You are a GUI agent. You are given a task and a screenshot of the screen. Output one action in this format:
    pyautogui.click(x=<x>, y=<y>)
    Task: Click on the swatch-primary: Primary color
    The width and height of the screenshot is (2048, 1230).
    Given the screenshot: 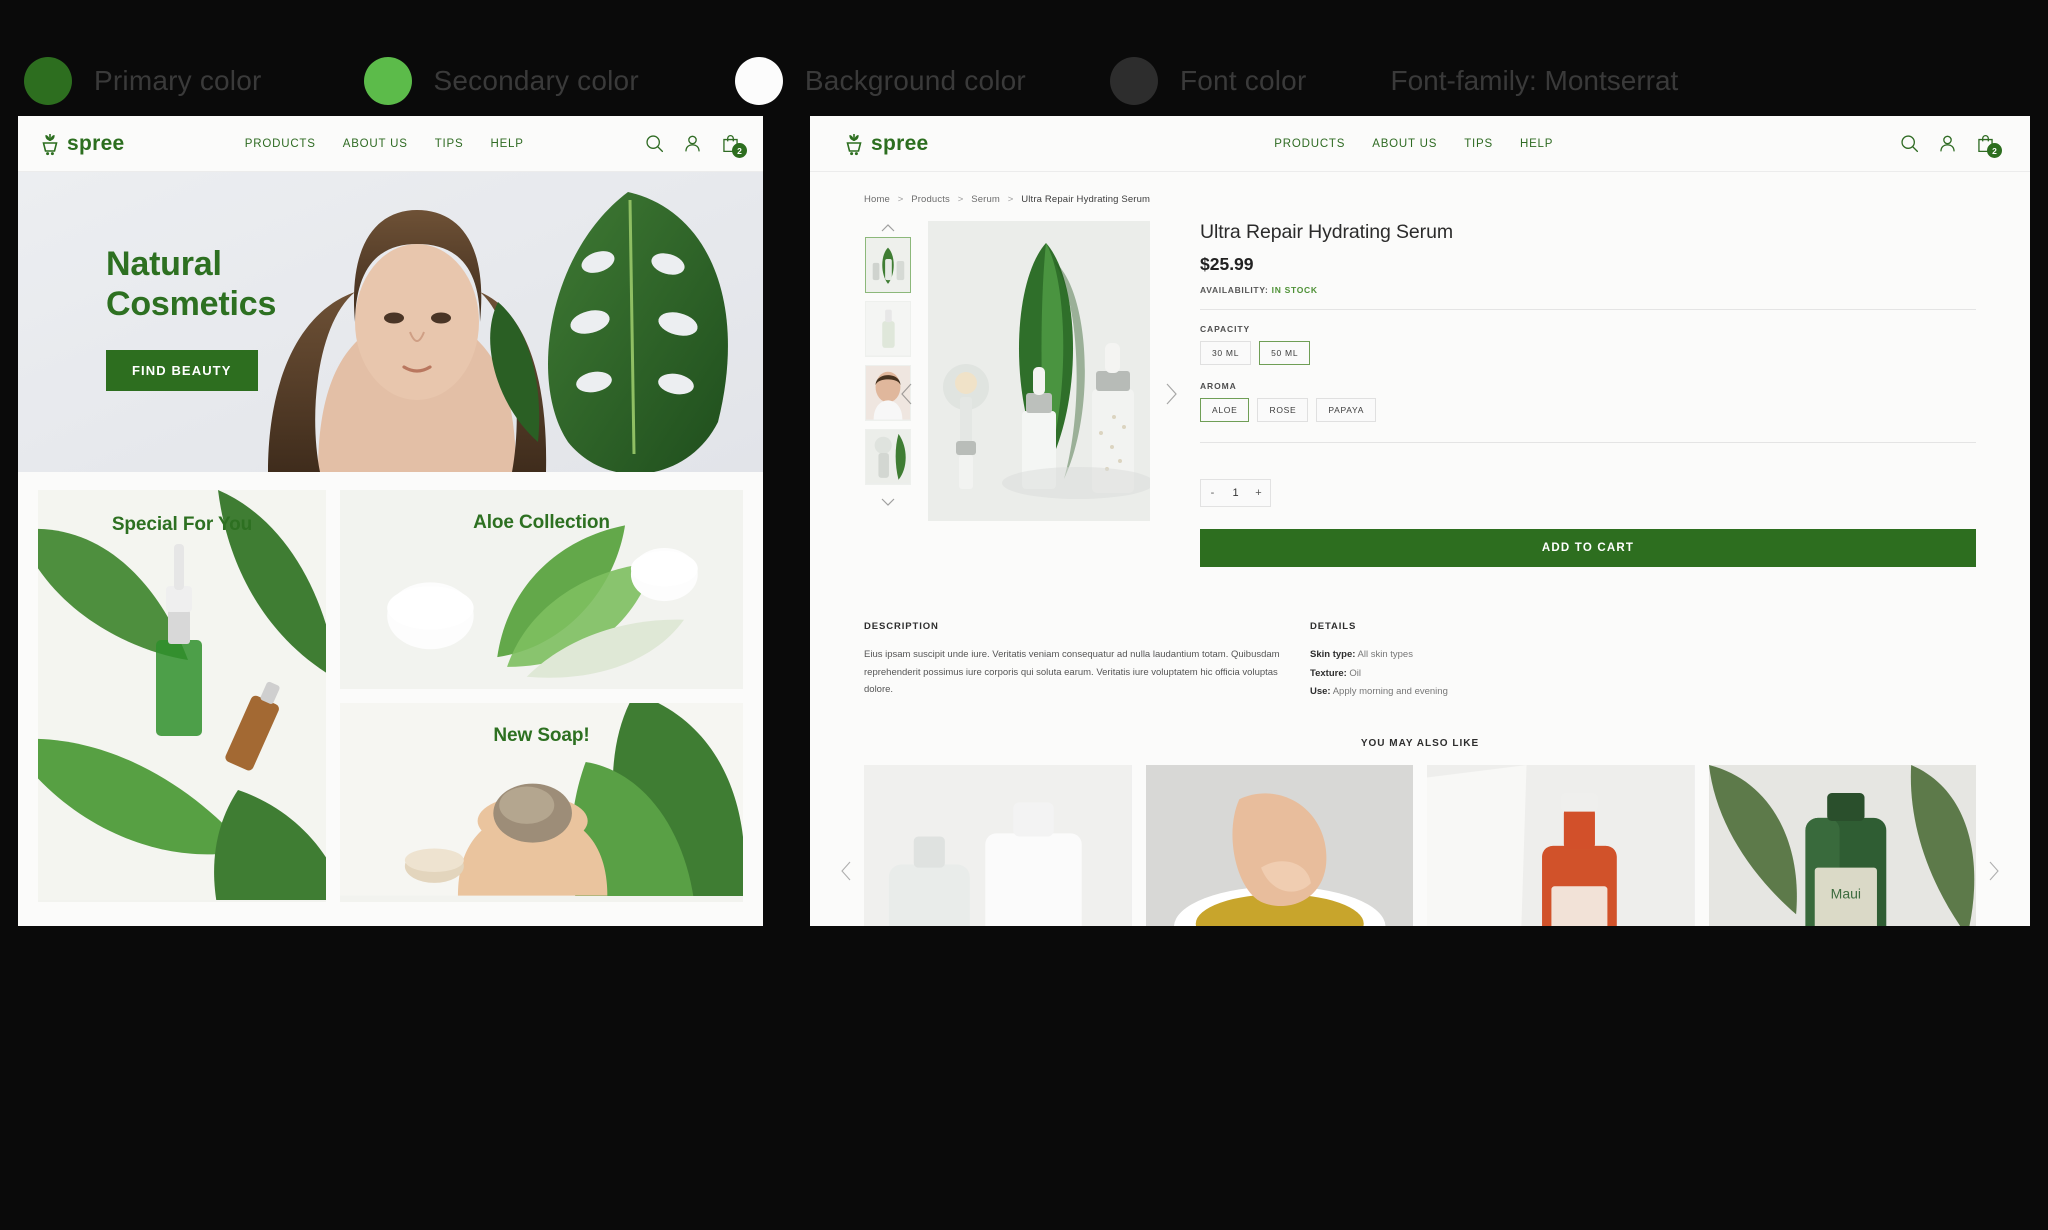 What is the action you would take?
    pyautogui.click(x=143, y=81)
    